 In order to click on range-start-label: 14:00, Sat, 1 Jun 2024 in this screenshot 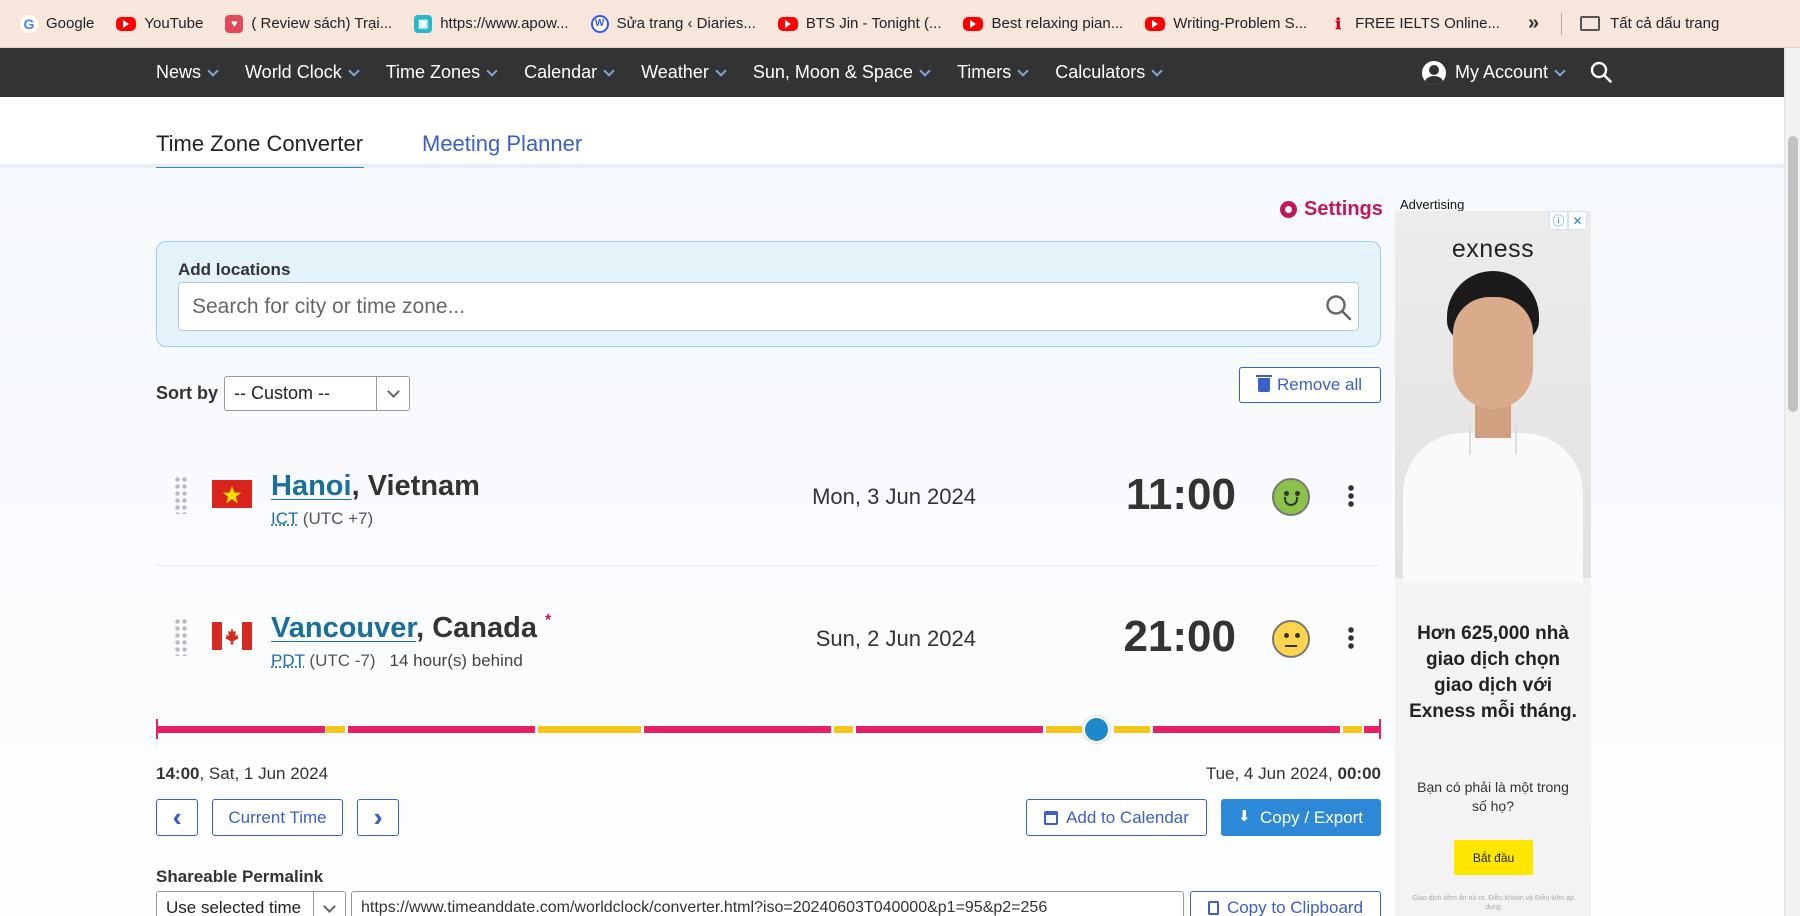, I will do `click(242, 773)`.